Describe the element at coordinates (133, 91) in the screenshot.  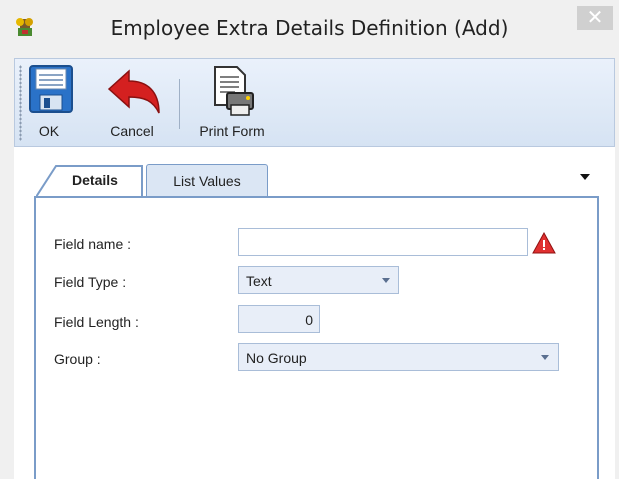
I see `undo-arrow-icon` at that location.